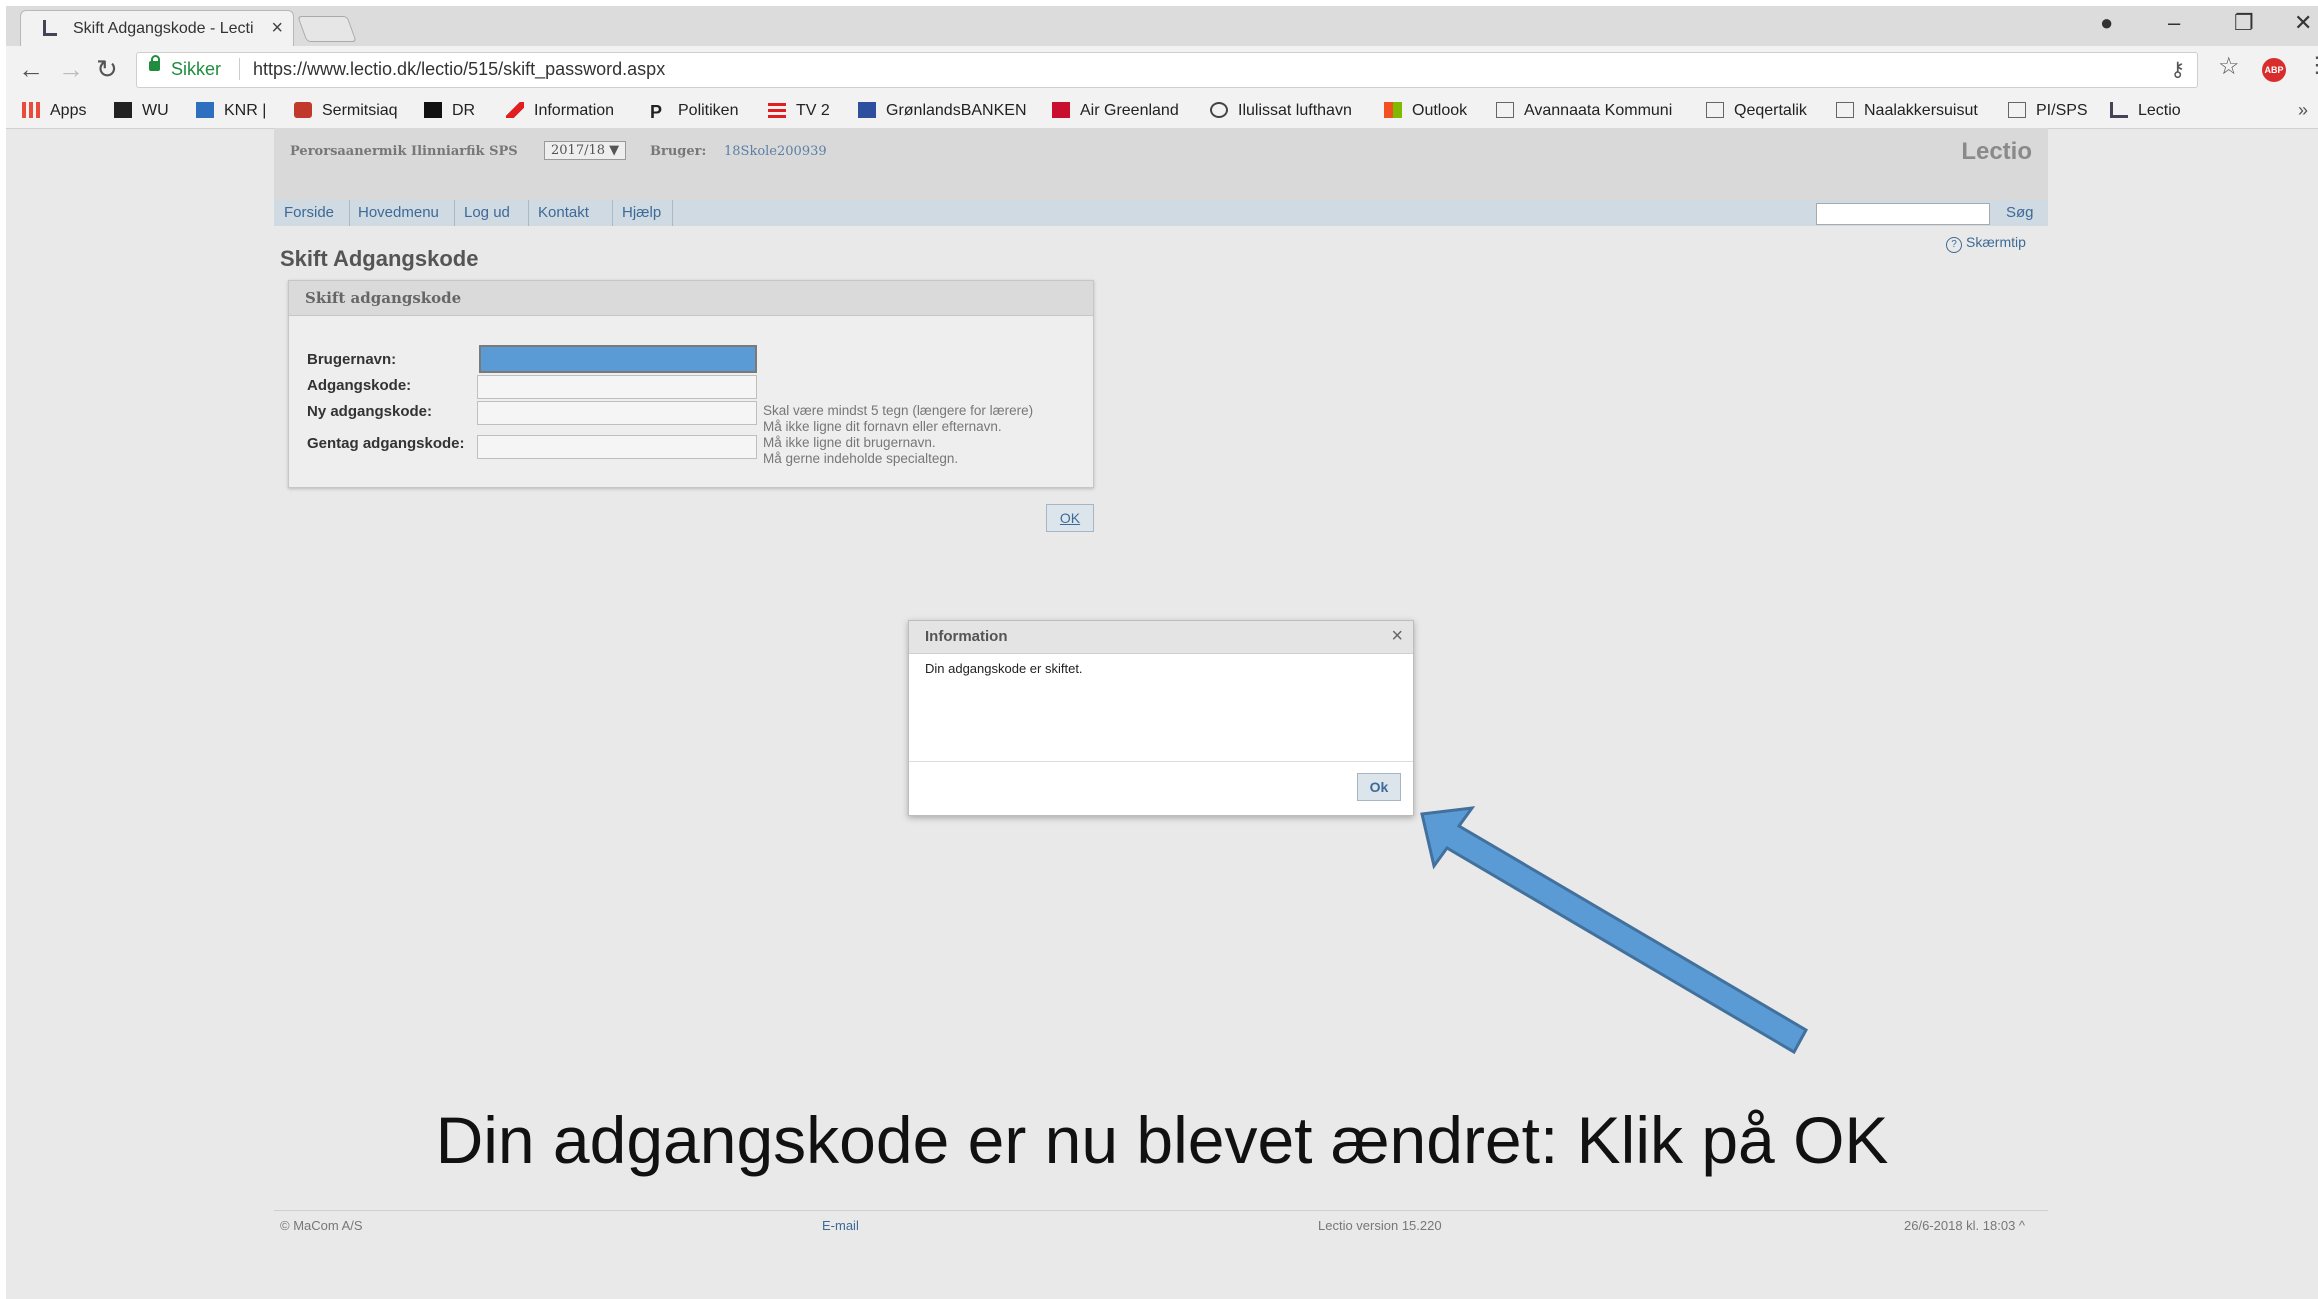  Describe the element at coordinates (840, 1225) in the screenshot. I see `footer-email-link: E-mail` at that location.